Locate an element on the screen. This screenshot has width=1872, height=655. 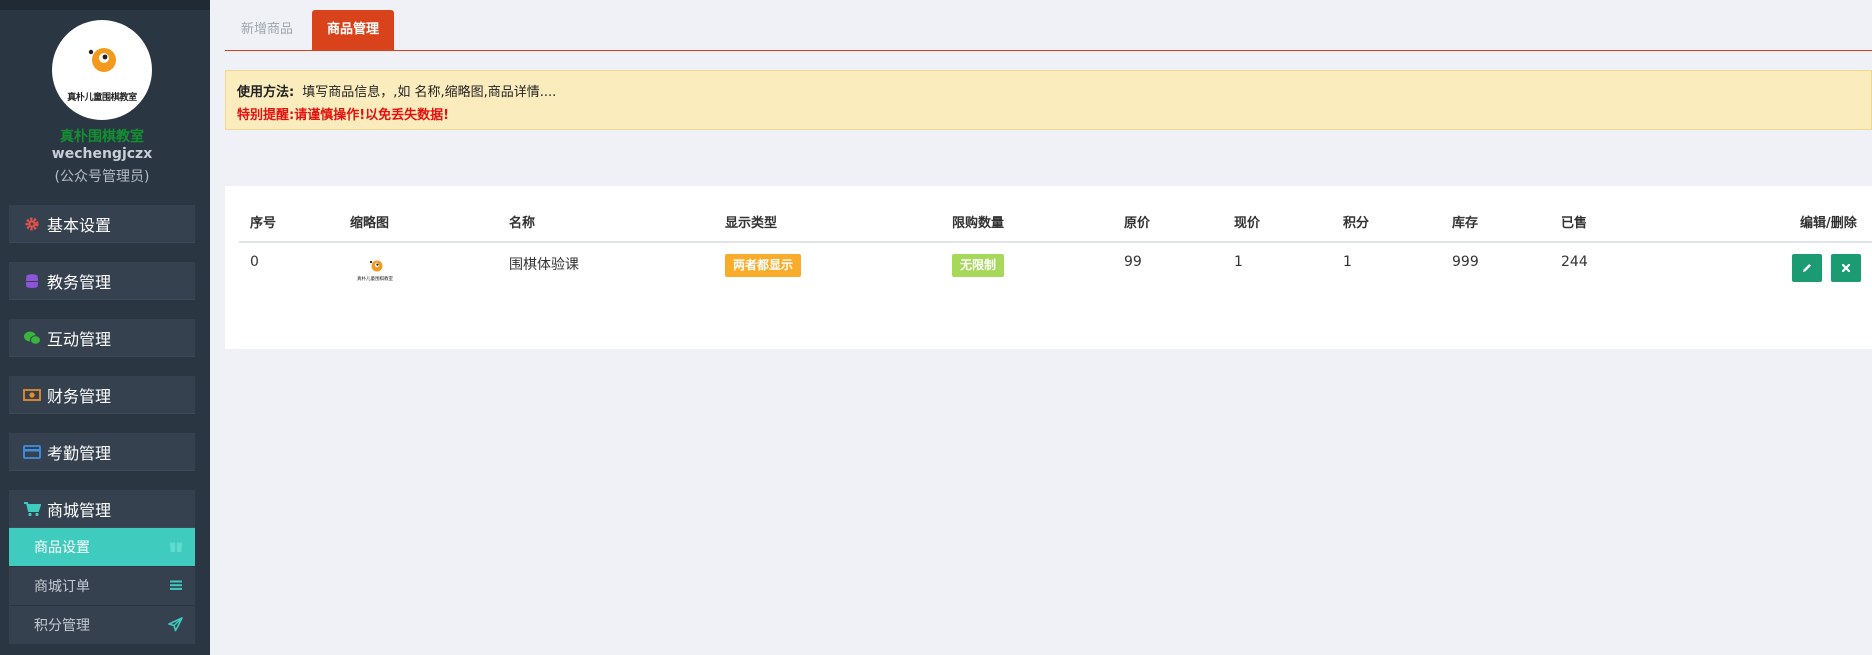
sidebar-menu-finance: 财务管理 is located at coordinates (102, 395).